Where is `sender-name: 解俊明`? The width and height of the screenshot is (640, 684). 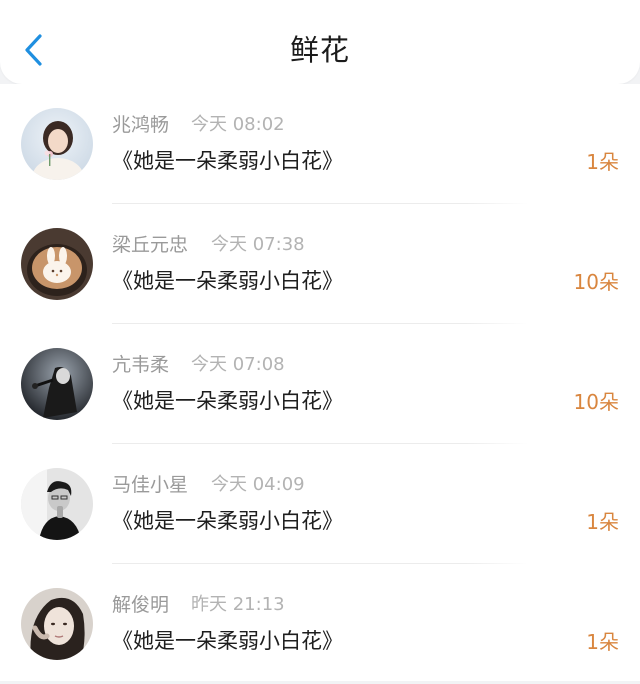 sender-name: 解俊明 is located at coordinates (140, 605).